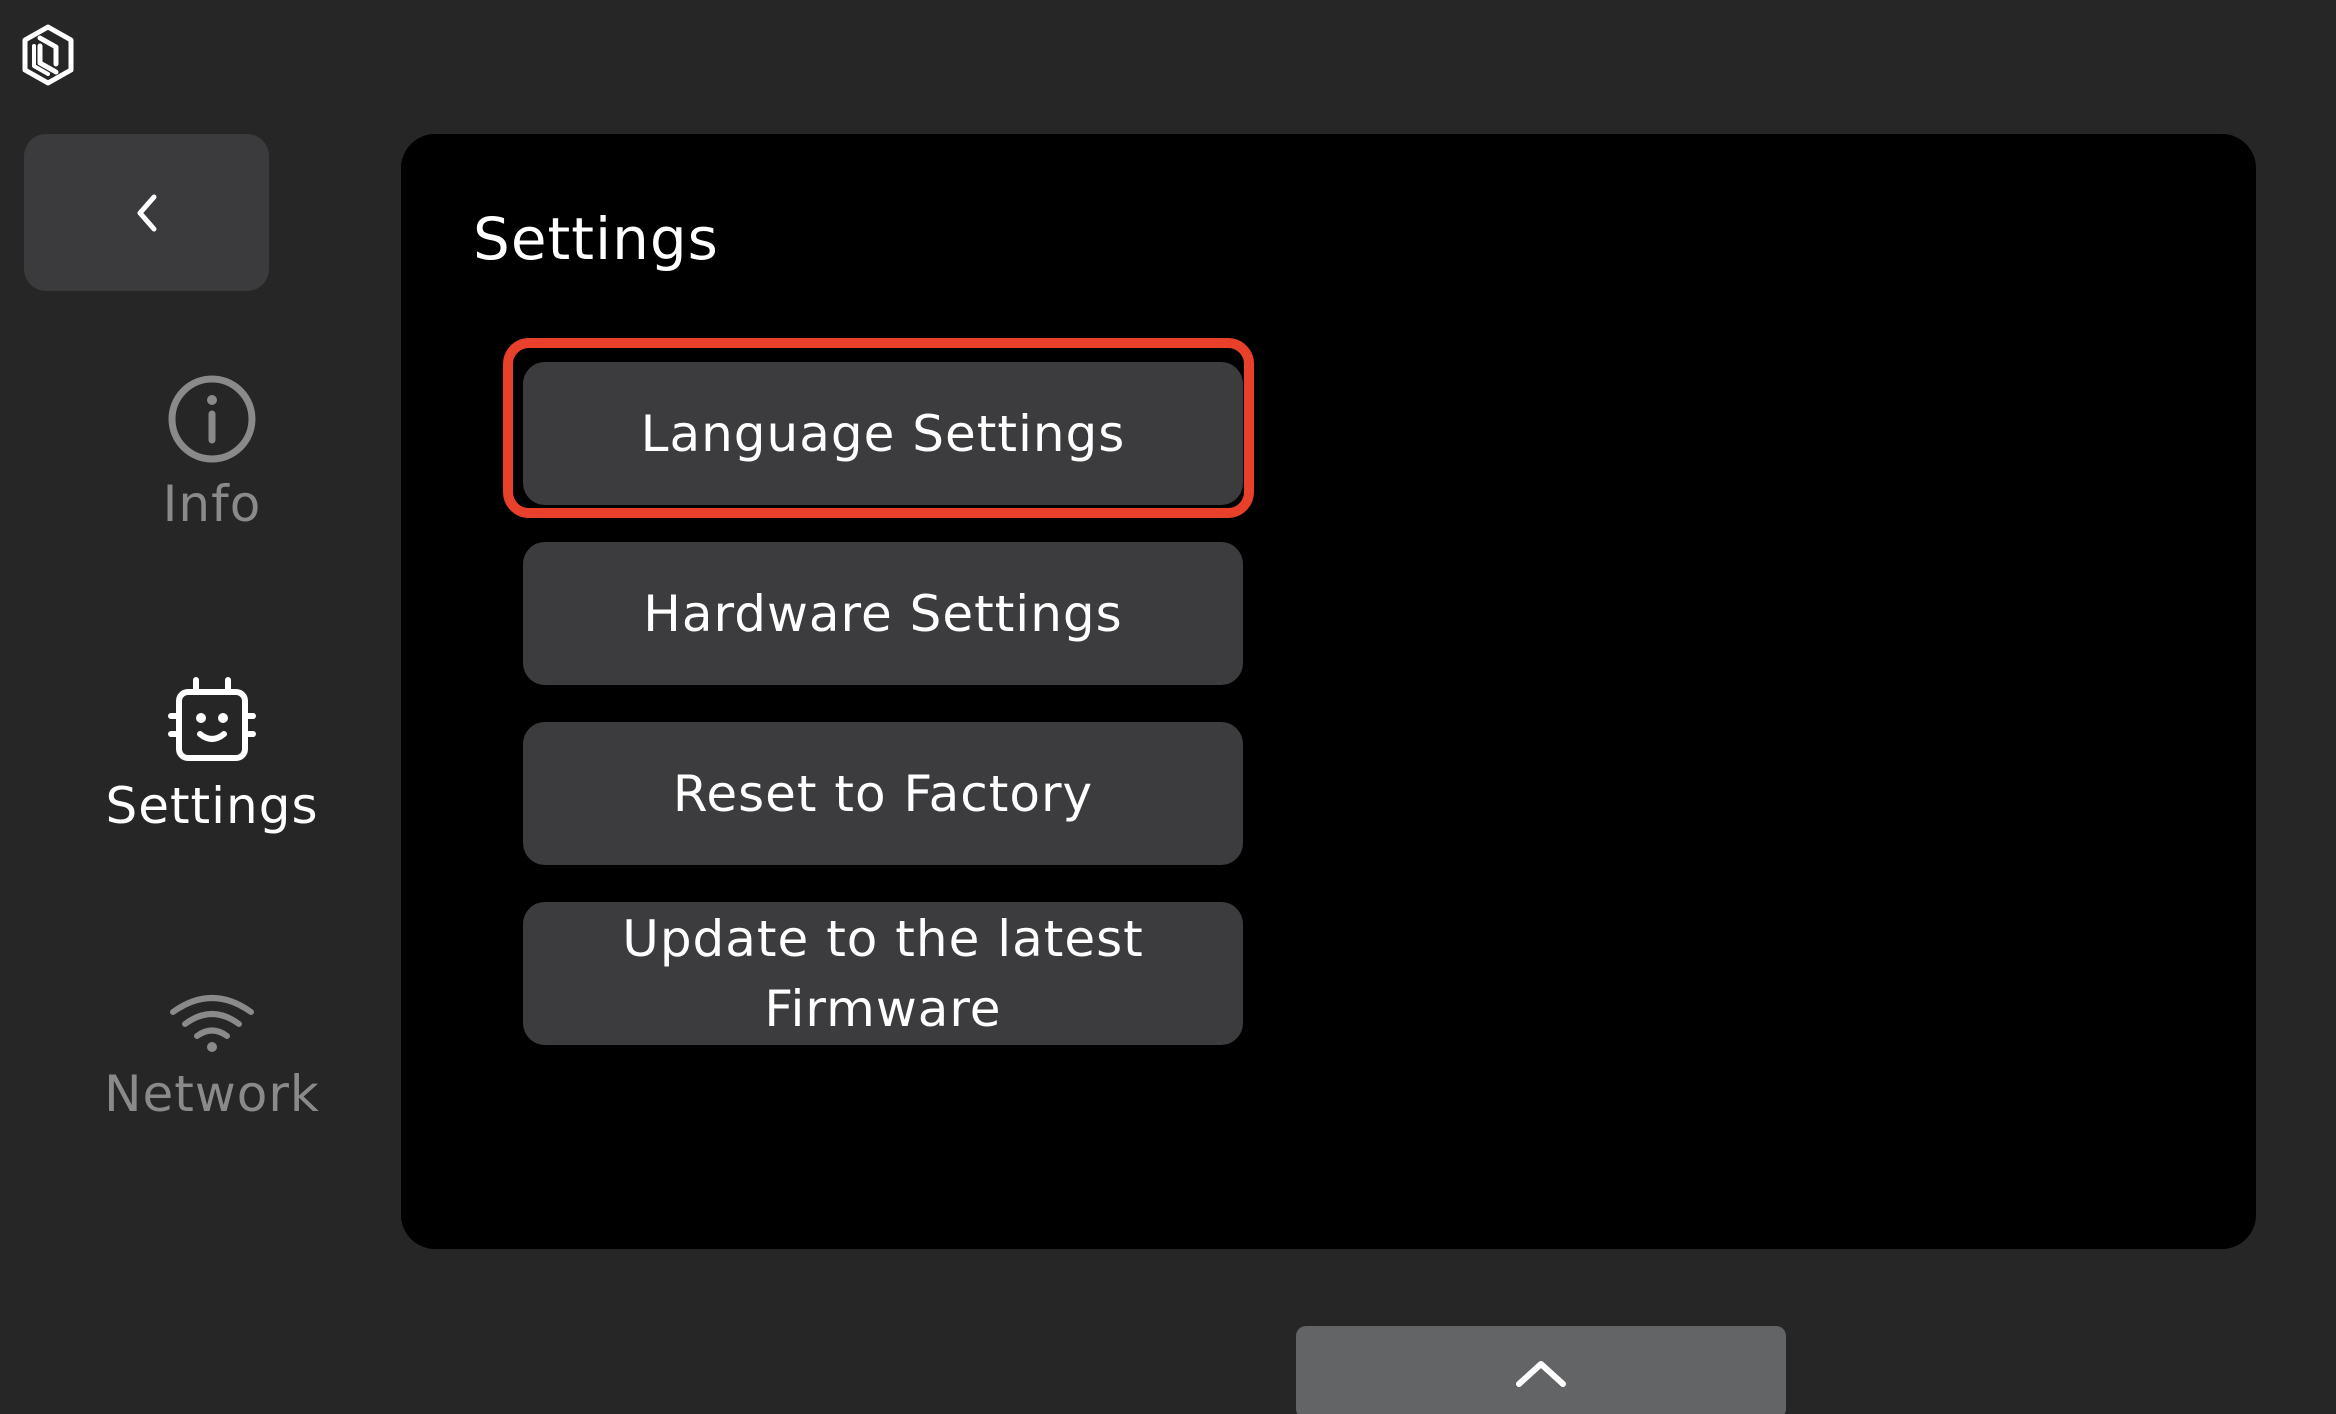 The height and width of the screenshot is (1414, 2336). What do you see at coordinates (212, 419) in the screenshot?
I see `info-icon` at bounding box center [212, 419].